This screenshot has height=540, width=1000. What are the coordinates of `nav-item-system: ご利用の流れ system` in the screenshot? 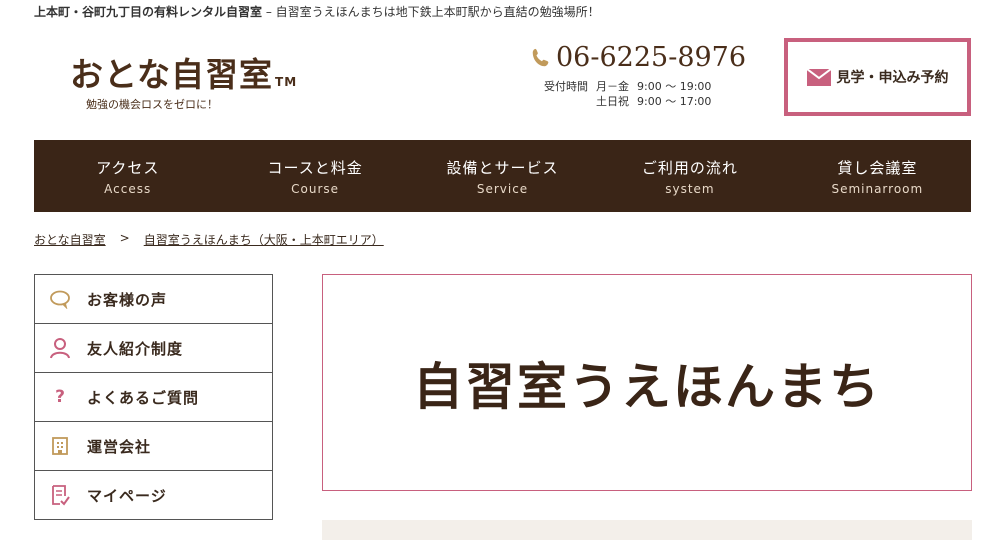 It's located at (689, 176).